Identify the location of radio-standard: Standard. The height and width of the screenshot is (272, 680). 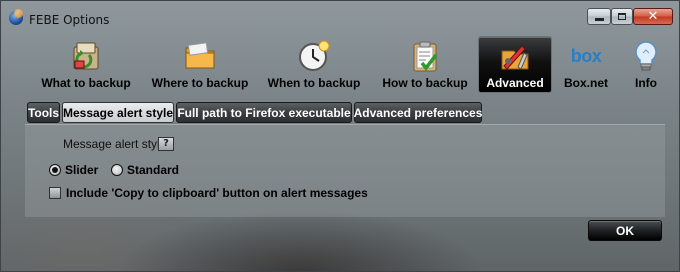
(145, 170).